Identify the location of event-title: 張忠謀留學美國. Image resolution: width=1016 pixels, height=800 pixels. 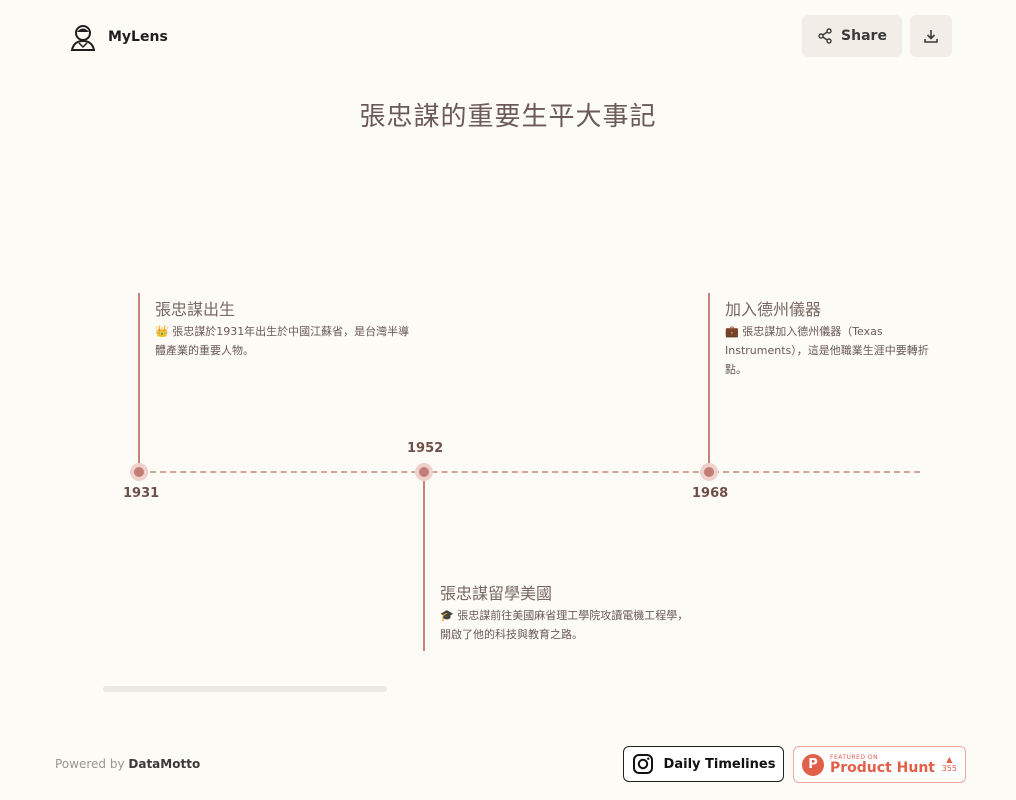
(496, 593).